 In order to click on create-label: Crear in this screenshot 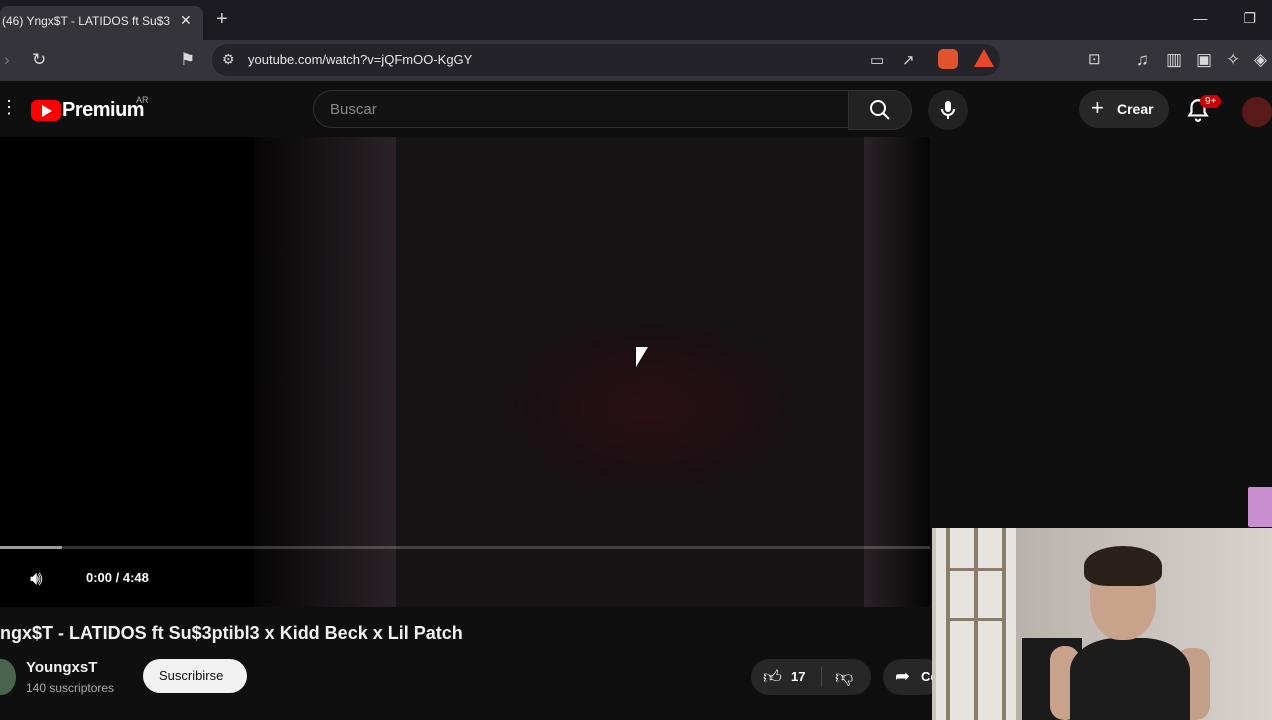, I will do `click(1135, 109)`.